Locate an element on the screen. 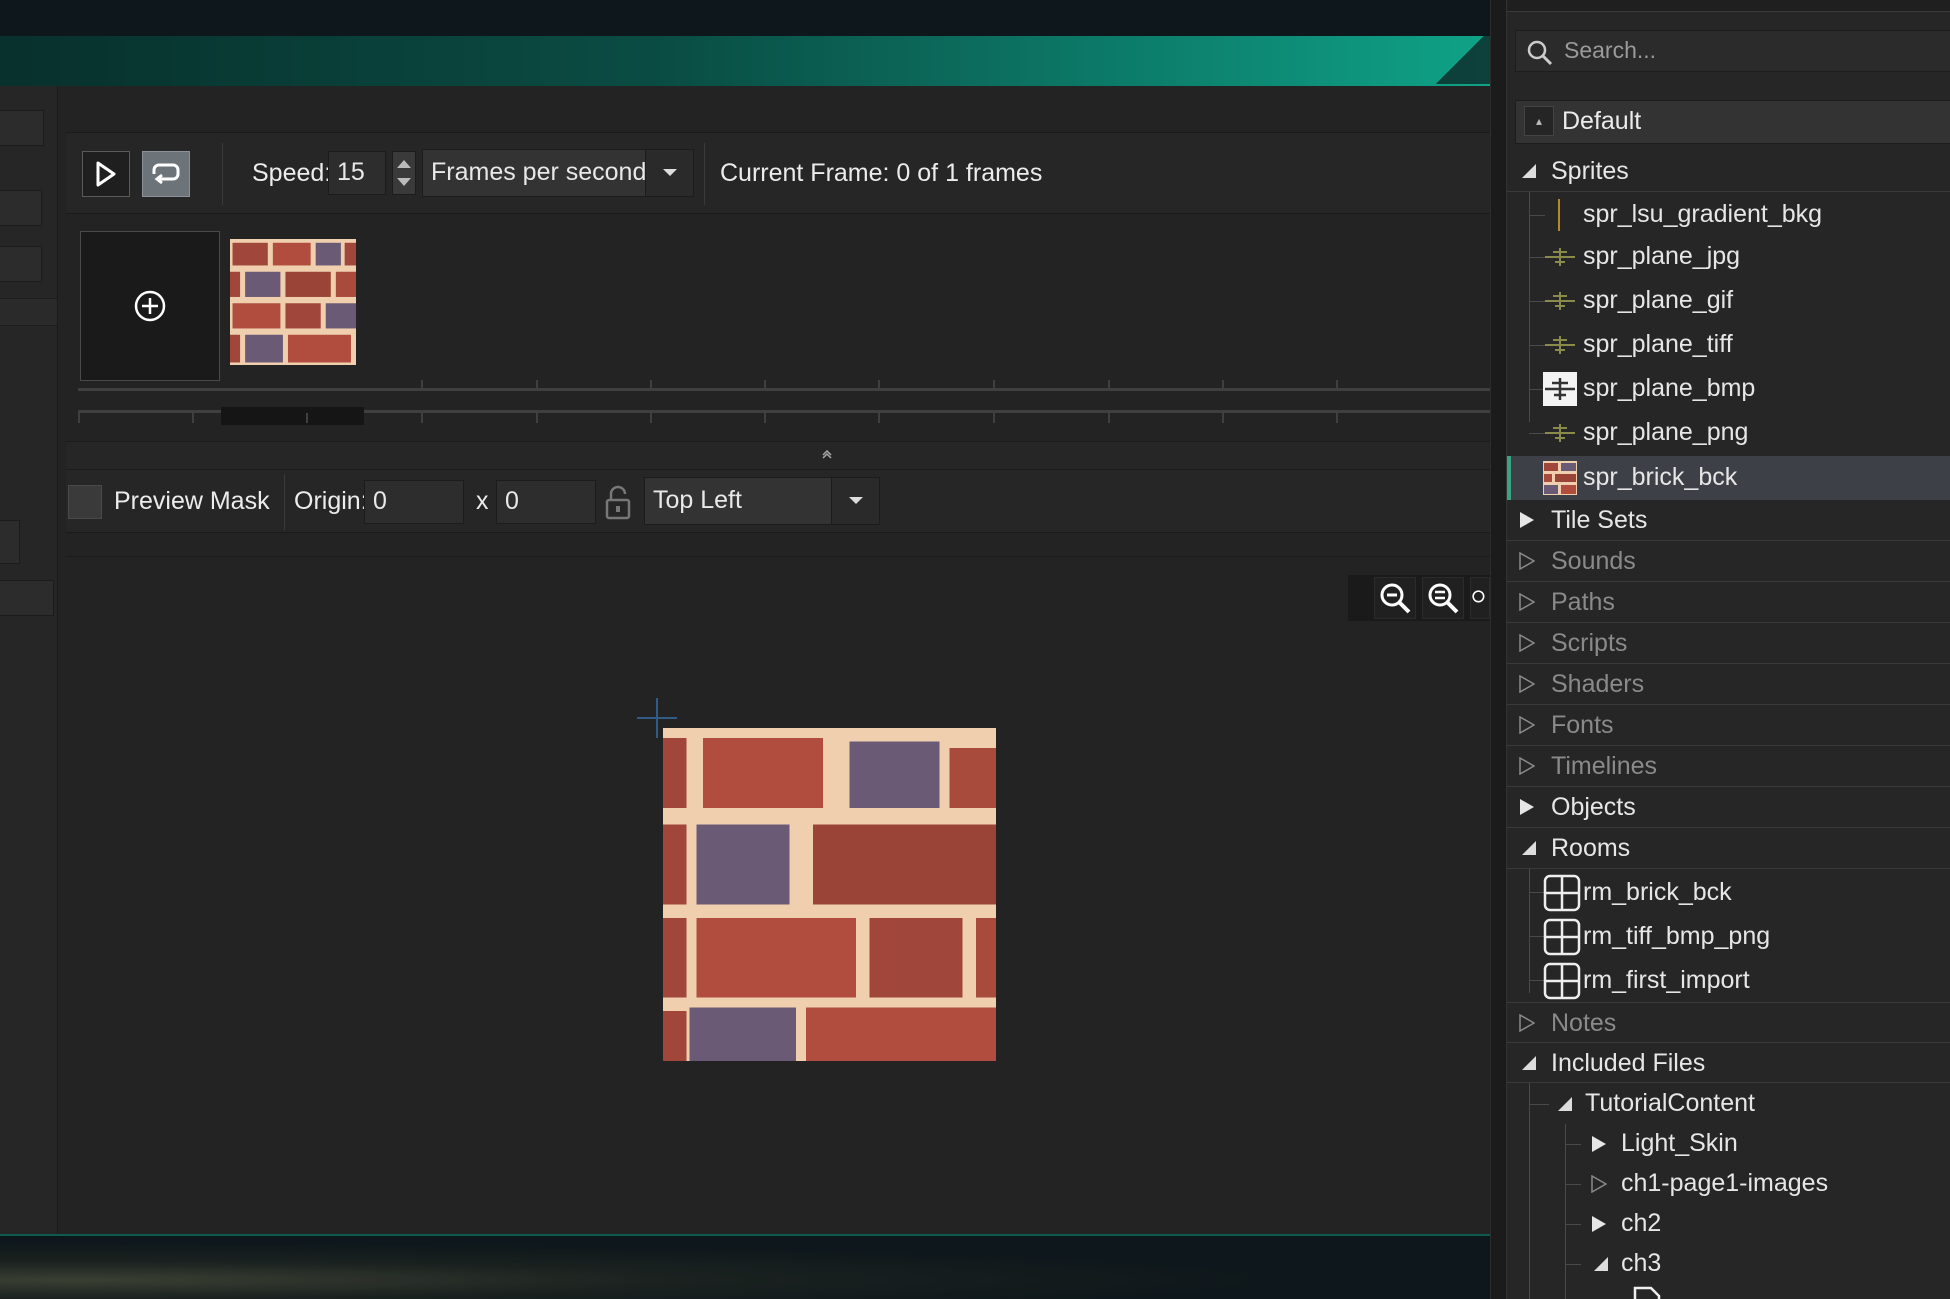 This screenshot has width=1950, height=1299. tree-group-scripts: Scripts is located at coordinates (1728, 643).